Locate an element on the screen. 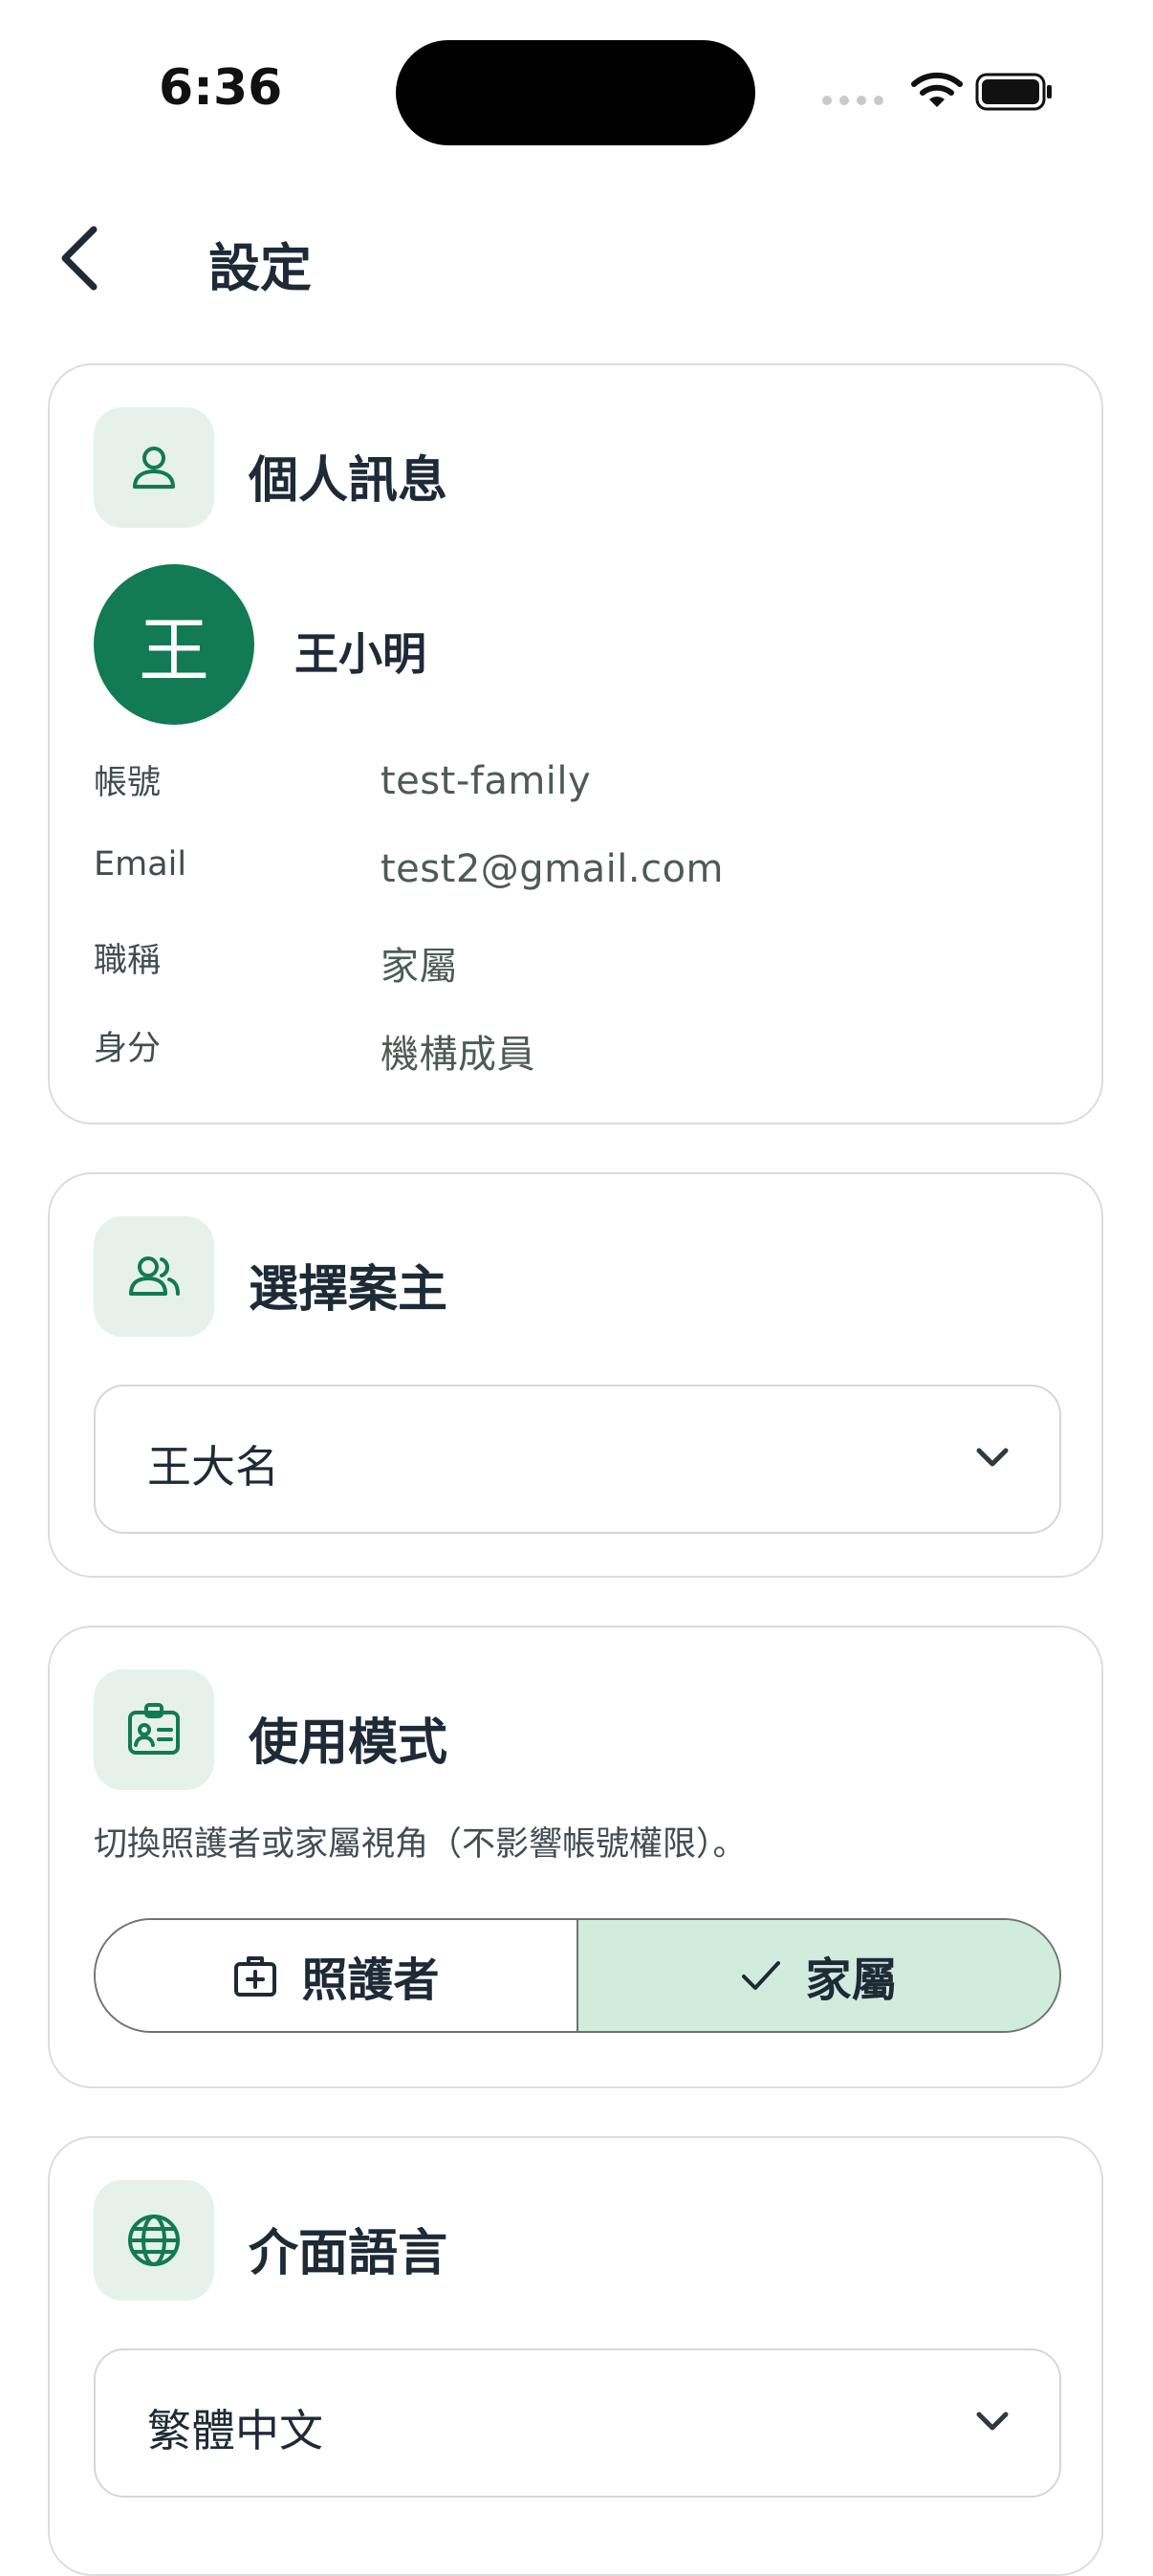 The height and width of the screenshot is (2576, 1153). mode-option-caregiver: 照護者 is located at coordinates (337, 1975).